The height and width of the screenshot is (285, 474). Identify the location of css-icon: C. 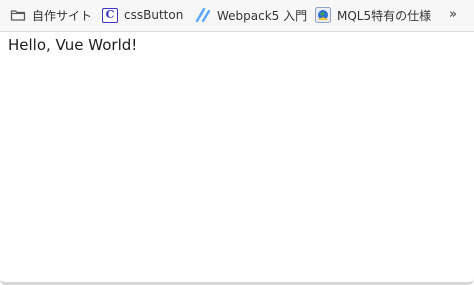
(110, 15).